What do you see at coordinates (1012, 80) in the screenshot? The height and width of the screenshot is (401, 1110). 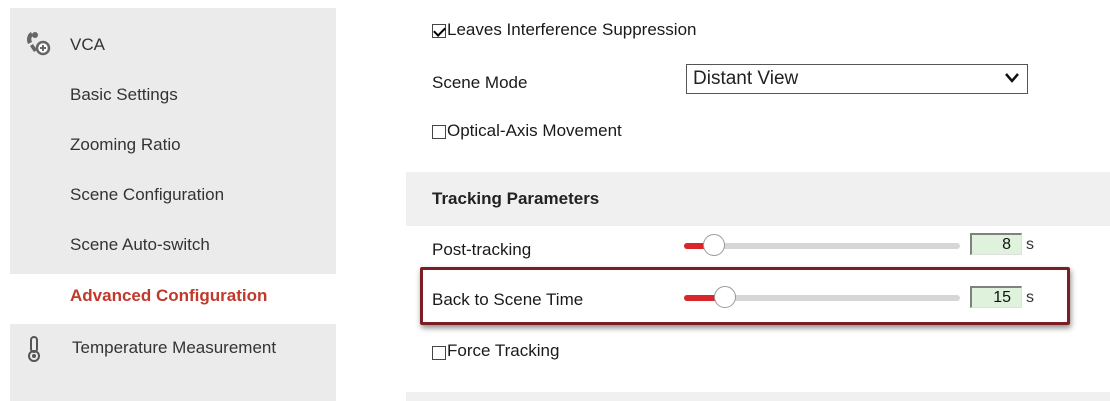 I see `chevron-down-icon` at bounding box center [1012, 80].